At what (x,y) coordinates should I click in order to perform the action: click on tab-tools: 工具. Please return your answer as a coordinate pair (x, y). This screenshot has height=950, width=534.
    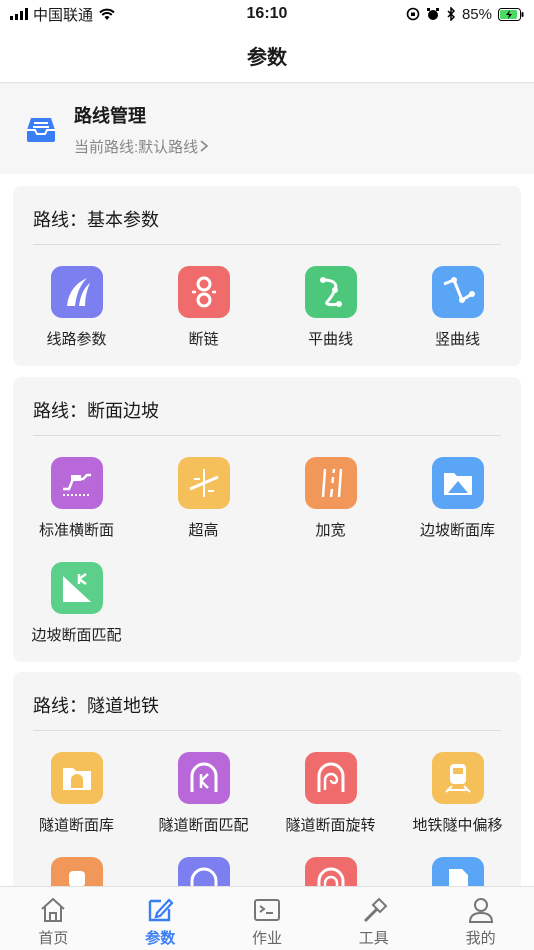
    Looking at the image, I should click on (373, 918).